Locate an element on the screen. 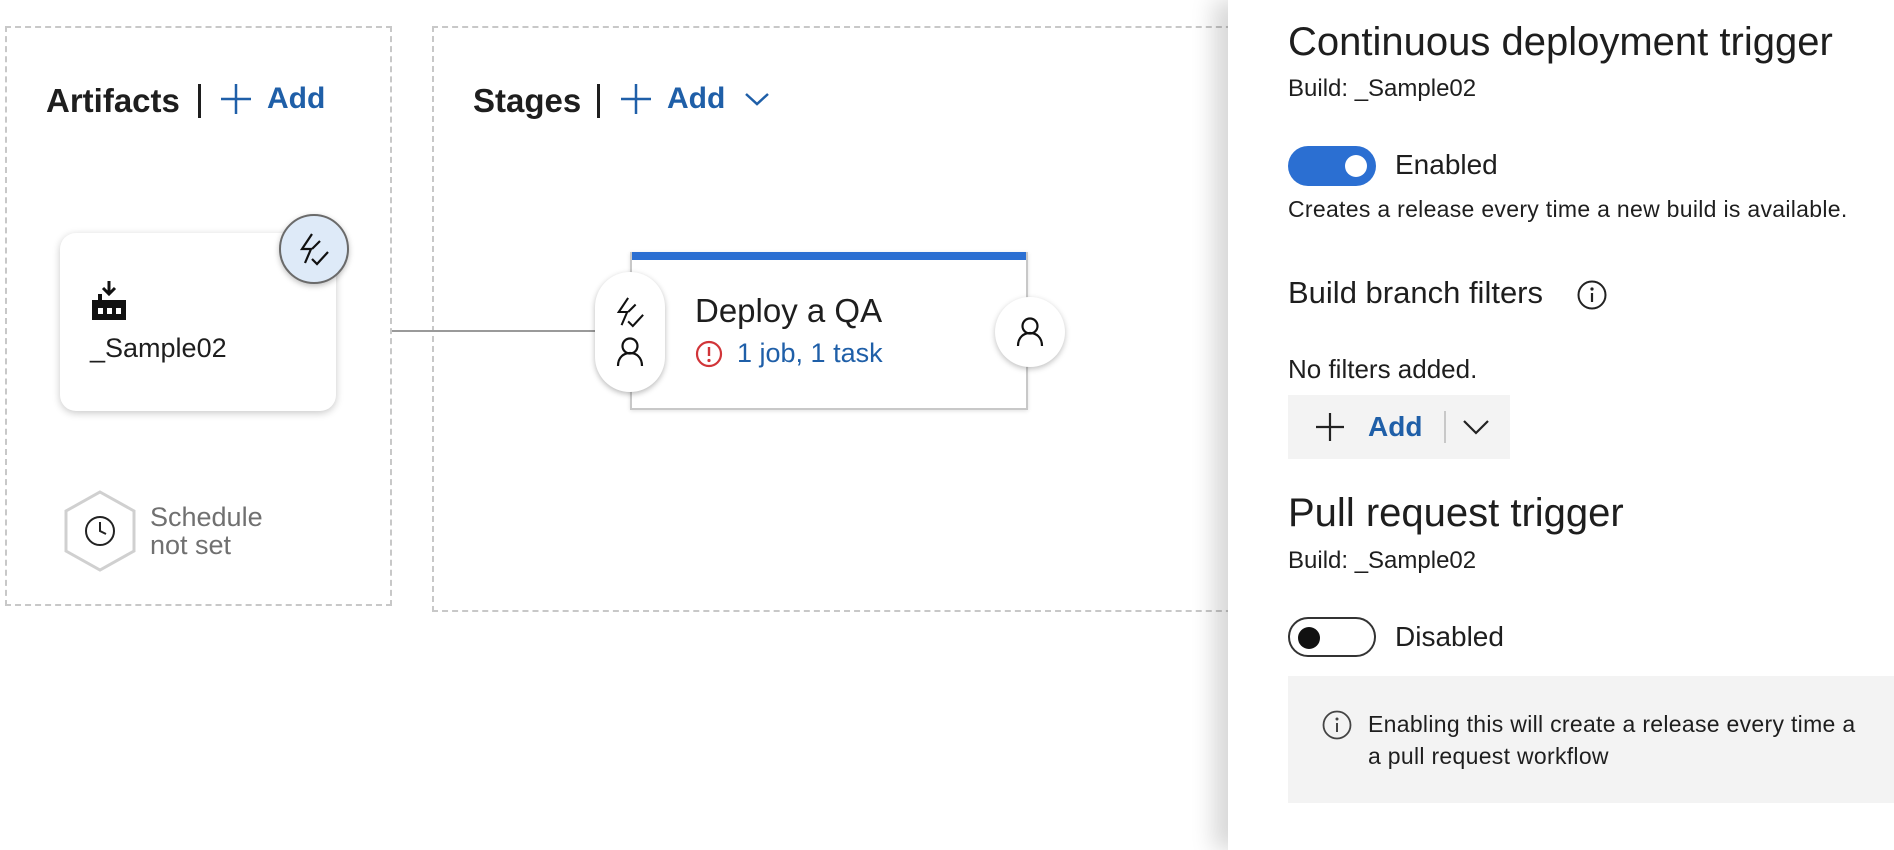 The height and width of the screenshot is (850, 1894). pr-info-line2: a pull request workflow is located at coordinates (1488, 756).